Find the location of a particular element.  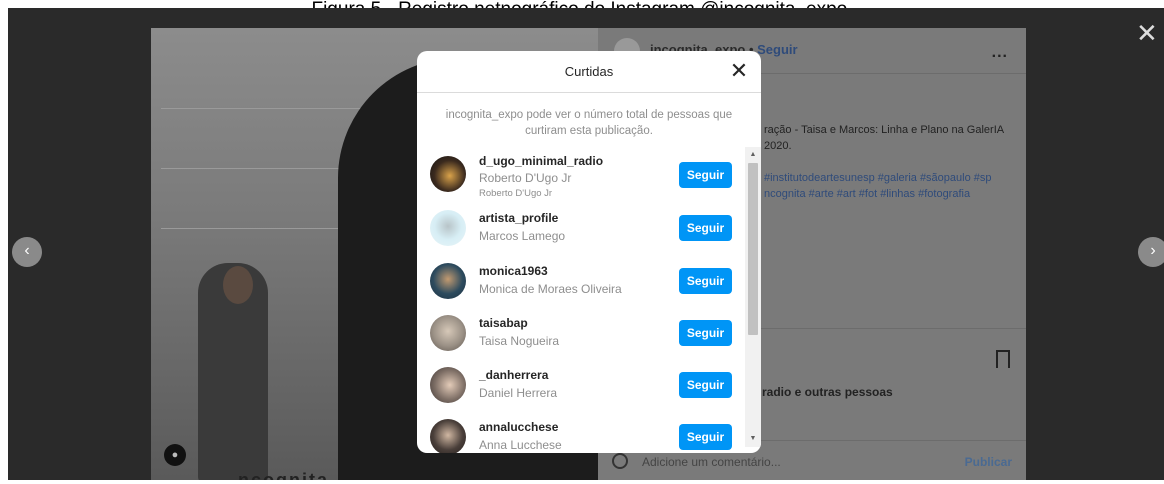

likes-scrollbar: ▲ ▼ is located at coordinates (753, 297).